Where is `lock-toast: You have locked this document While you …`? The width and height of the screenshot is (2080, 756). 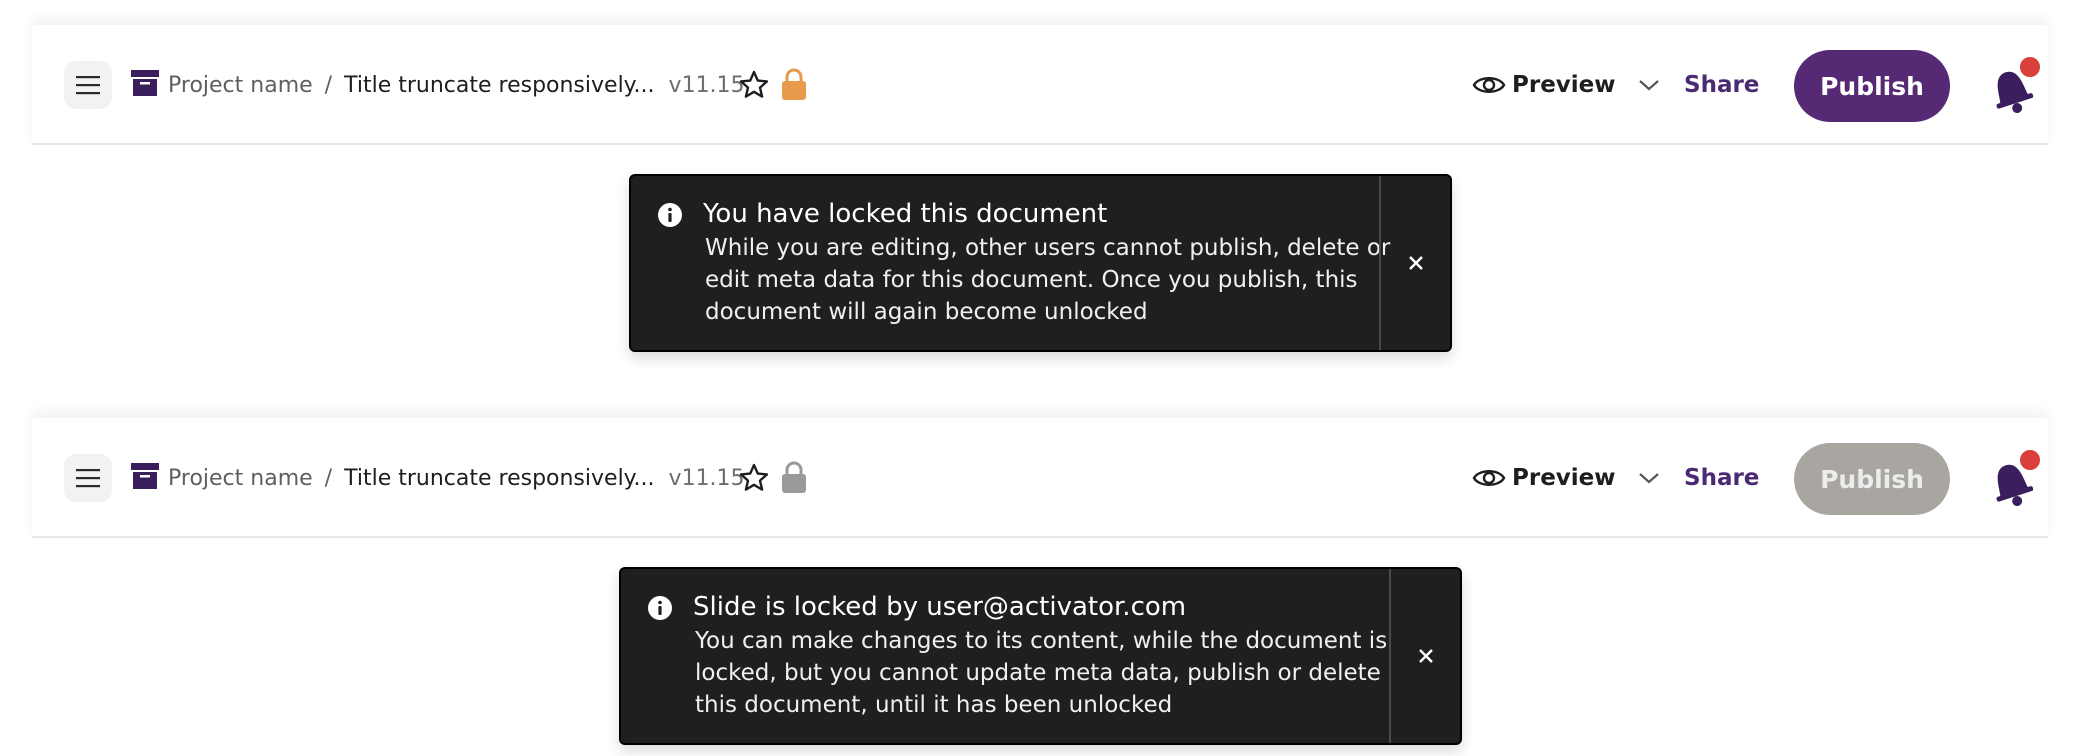
lock-toast: You have locked this document While you … is located at coordinates (1040, 263).